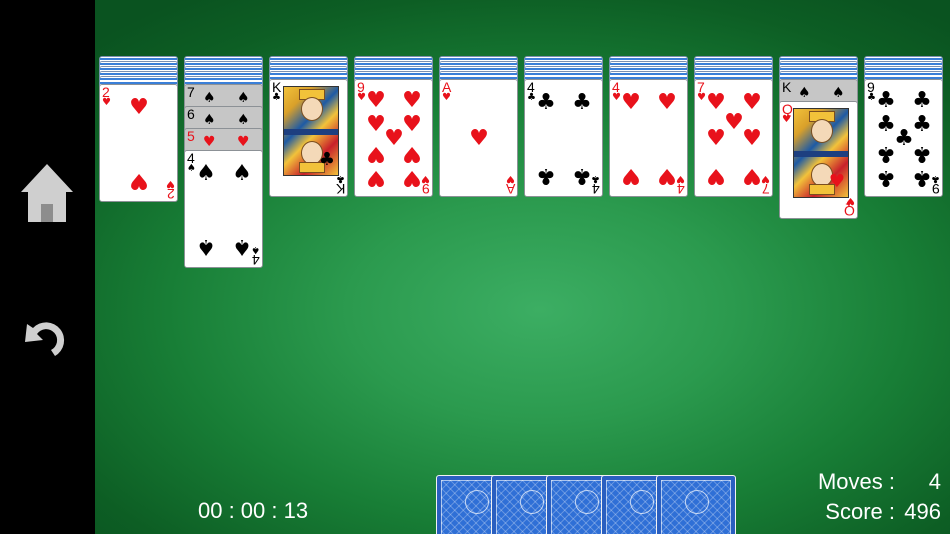 The image size is (950, 534). What do you see at coordinates (922, 511) in the screenshot?
I see `score-value: 496` at bounding box center [922, 511].